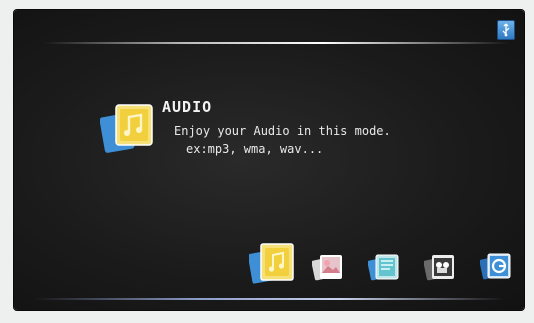 This screenshot has width=534, height=323. I want to click on photo-mode-icon, so click(328, 267).